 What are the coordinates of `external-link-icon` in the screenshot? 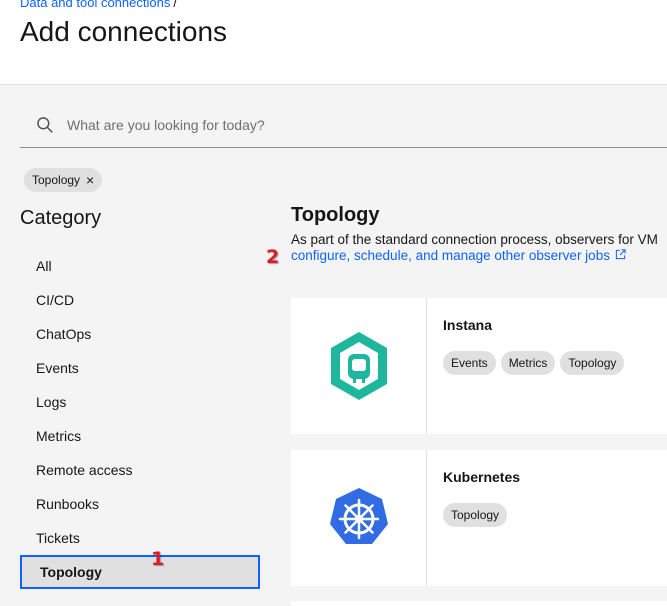 It's located at (620, 254).